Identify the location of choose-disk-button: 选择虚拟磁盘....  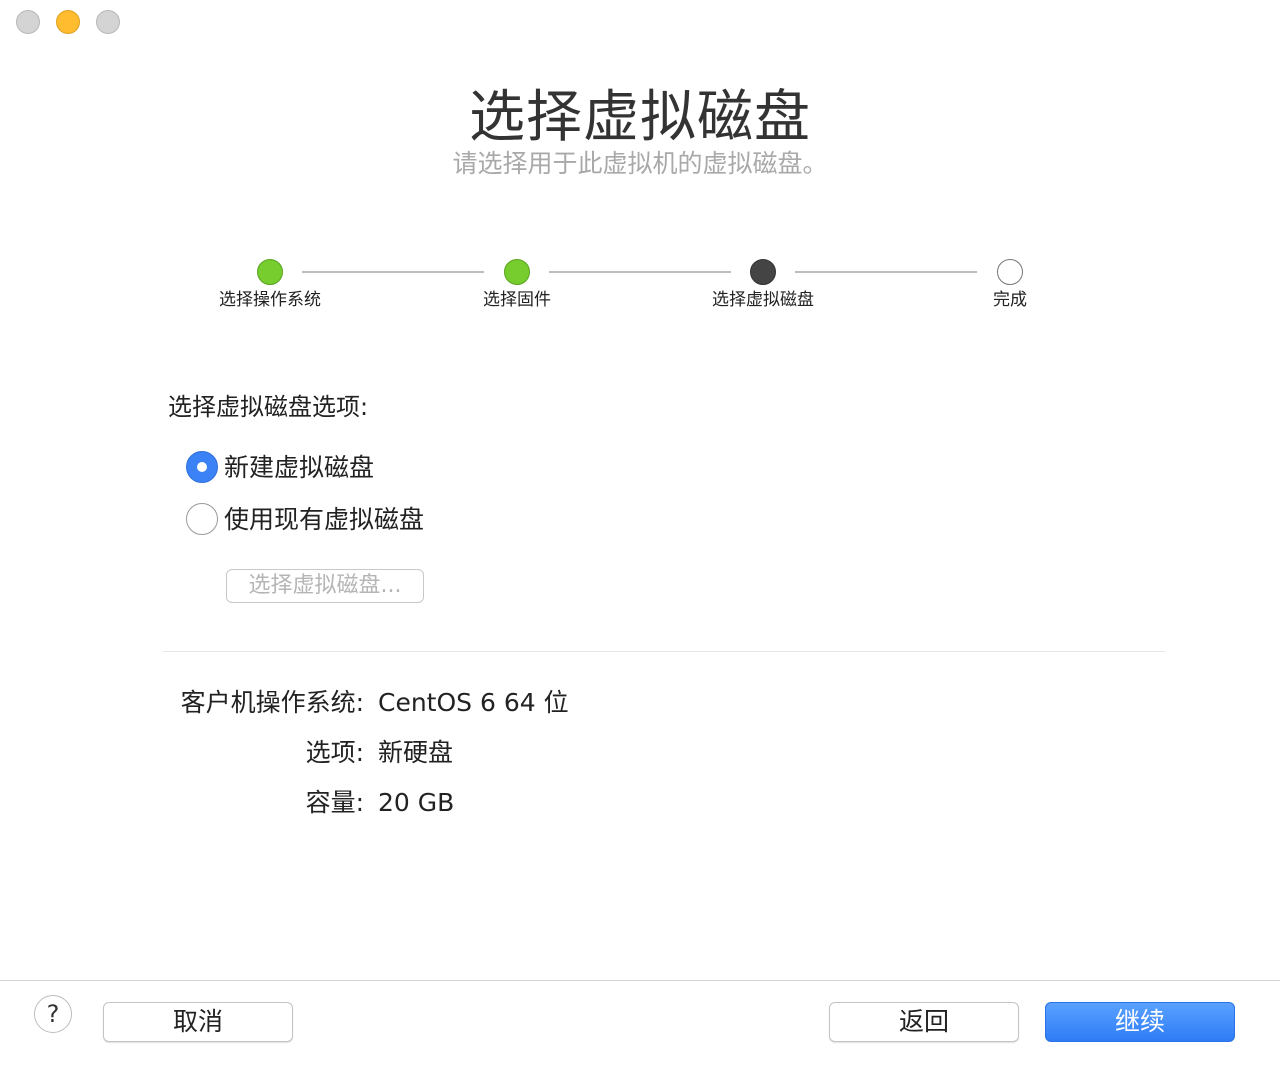
(325, 586).